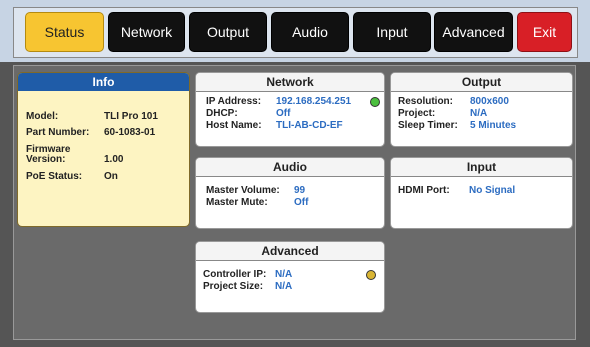  Describe the element at coordinates (290, 167) in the screenshot. I see `audio-panel-title: Audio` at that location.